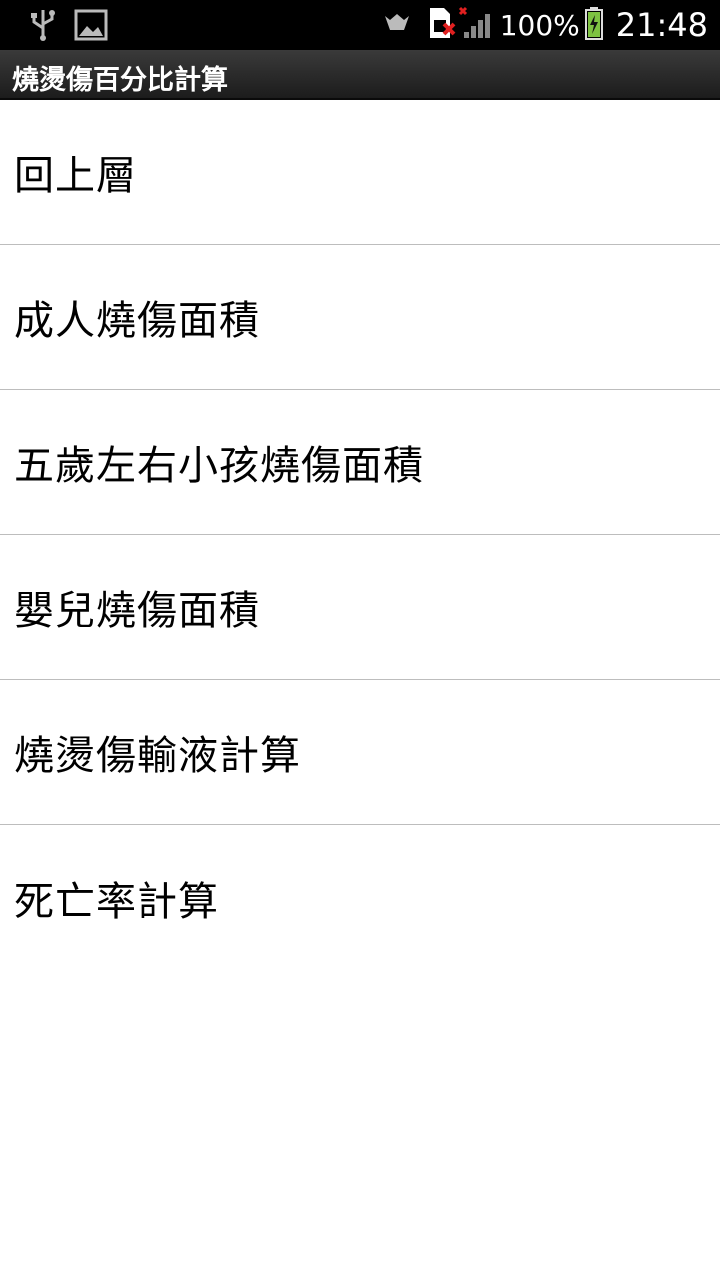 Image resolution: width=720 pixels, height=1280 pixels. What do you see at coordinates (360, 752) in the screenshot?
I see `menu-item-fluid-calculation: 燒燙傷輸液計算` at bounding box center [360, 752].